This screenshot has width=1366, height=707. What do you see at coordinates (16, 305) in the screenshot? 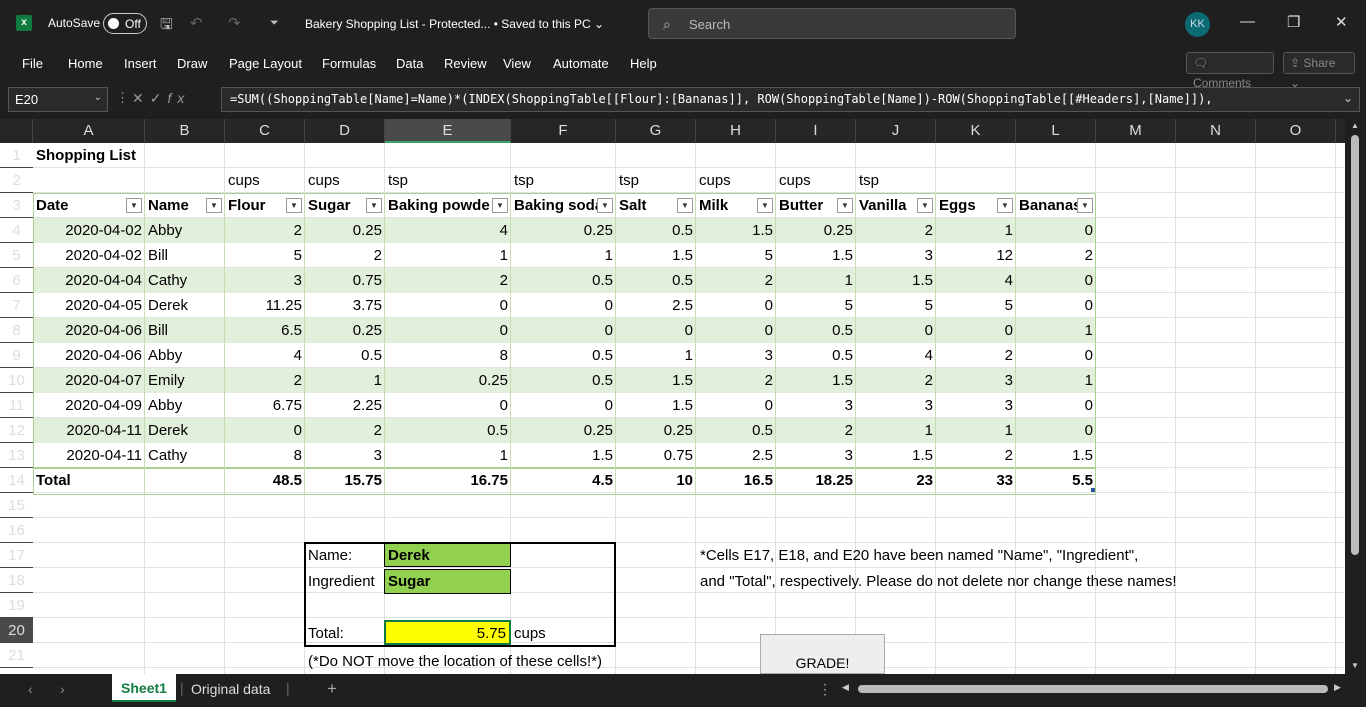
I see `row-header-7: 7` at bounding box center [16, 305].